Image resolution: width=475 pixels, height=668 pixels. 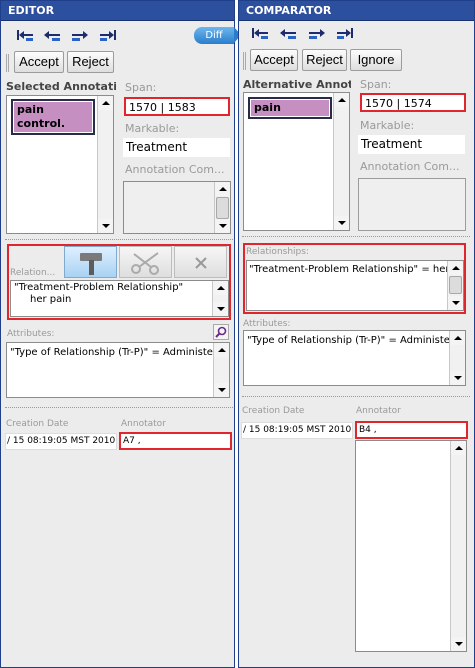 I want to click on comment-scrollbar, so click(x=222, y=207).